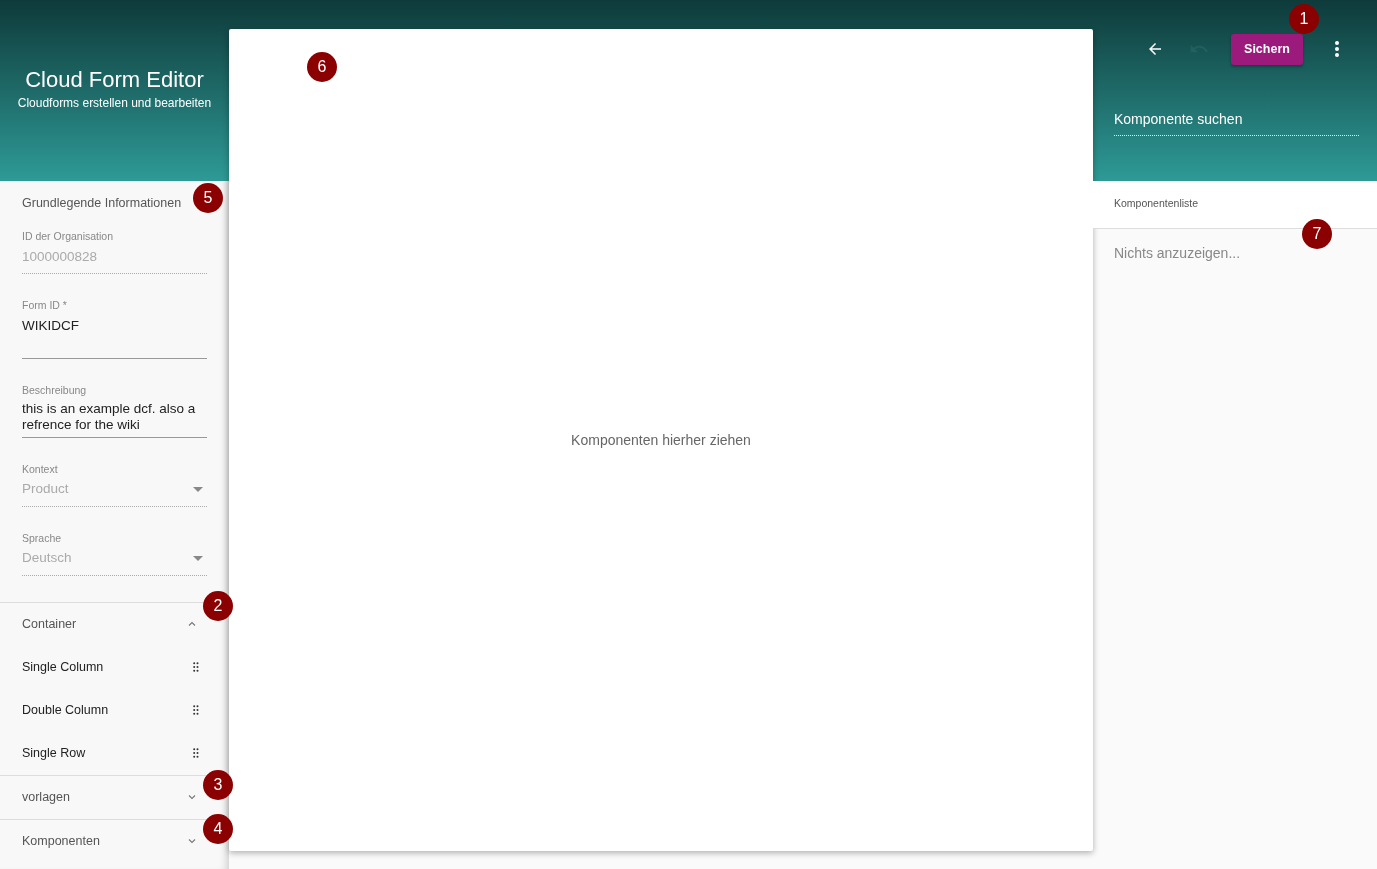  Describe the element at coordinates (208, 198) in the screenshot. I see `callout-marker: 5` at that location.